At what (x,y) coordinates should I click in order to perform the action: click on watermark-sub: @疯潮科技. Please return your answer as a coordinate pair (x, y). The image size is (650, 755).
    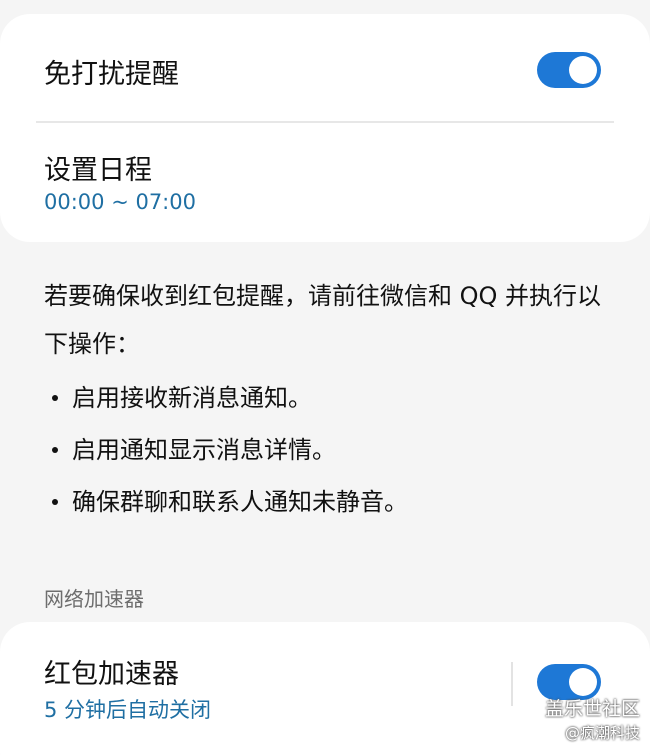
    Looking at the image, I should click on (602, 733).